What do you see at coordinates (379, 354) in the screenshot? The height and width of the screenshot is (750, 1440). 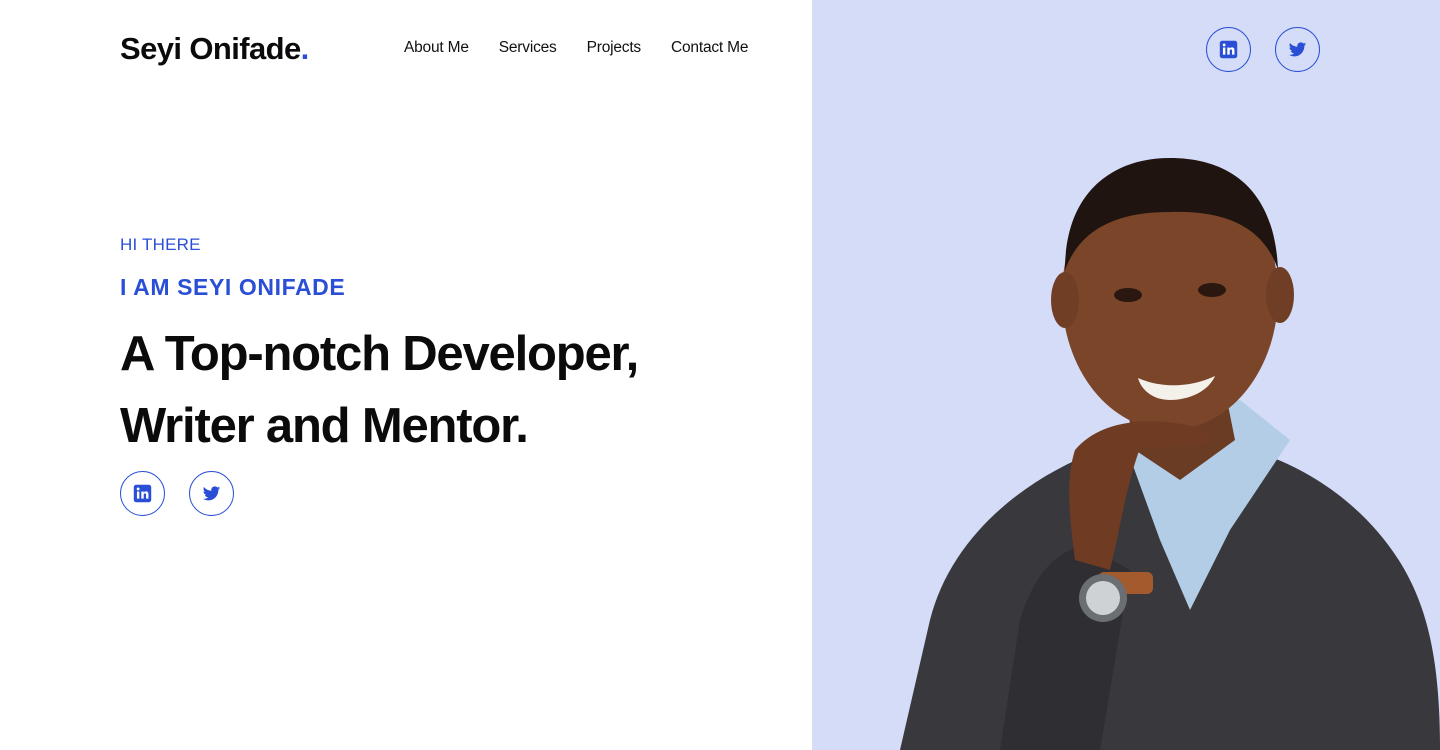 I see `hero-headline-line-1: A Top-notch Developer,` at bounding box center [379, 354].